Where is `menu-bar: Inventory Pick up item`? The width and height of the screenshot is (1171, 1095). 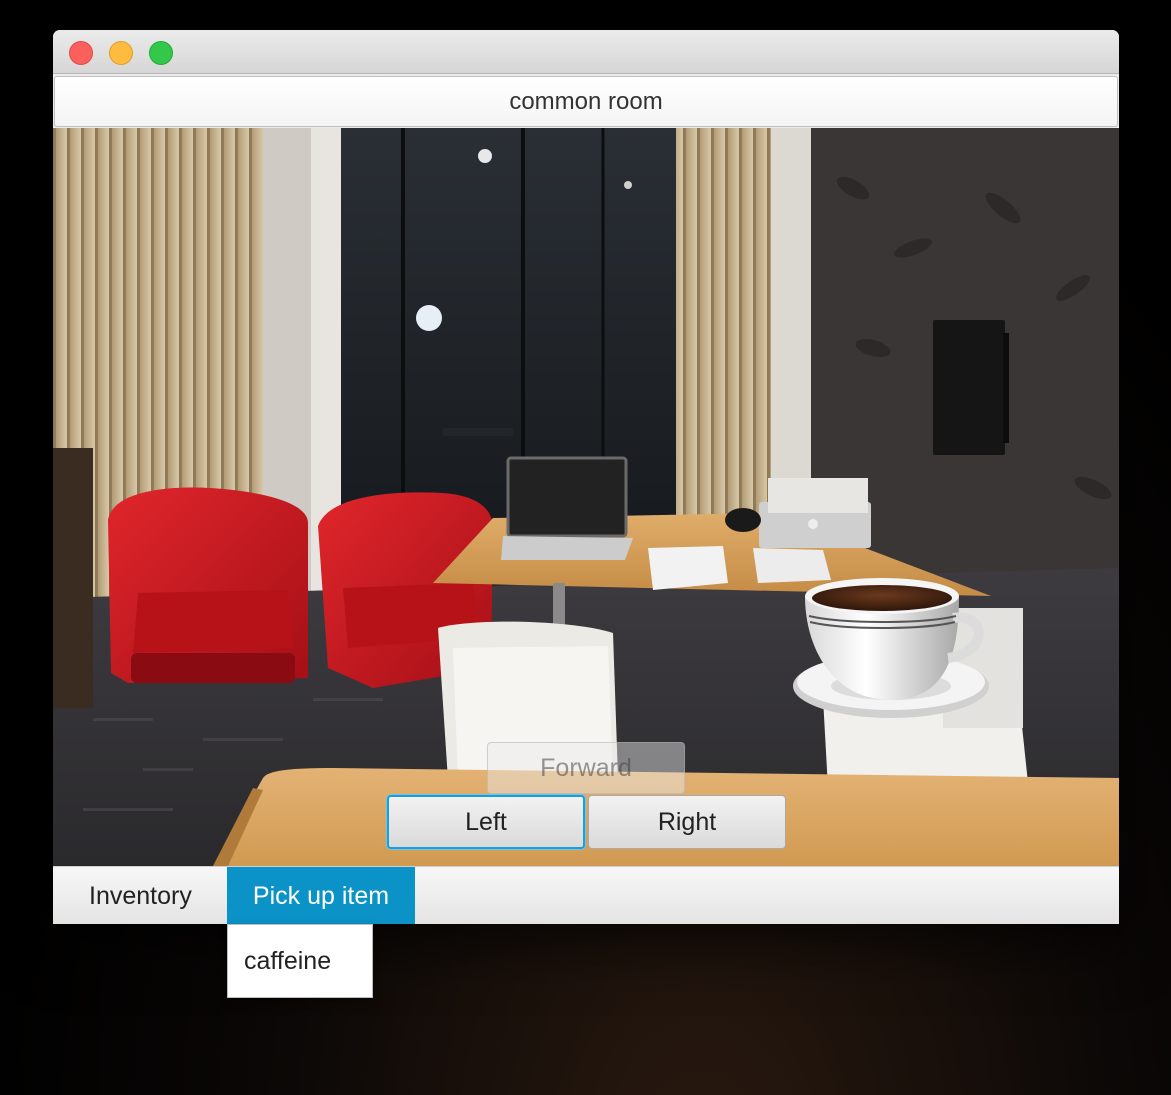
menu-bar: Inventory Pick up item is located at coordinates (586, 895).